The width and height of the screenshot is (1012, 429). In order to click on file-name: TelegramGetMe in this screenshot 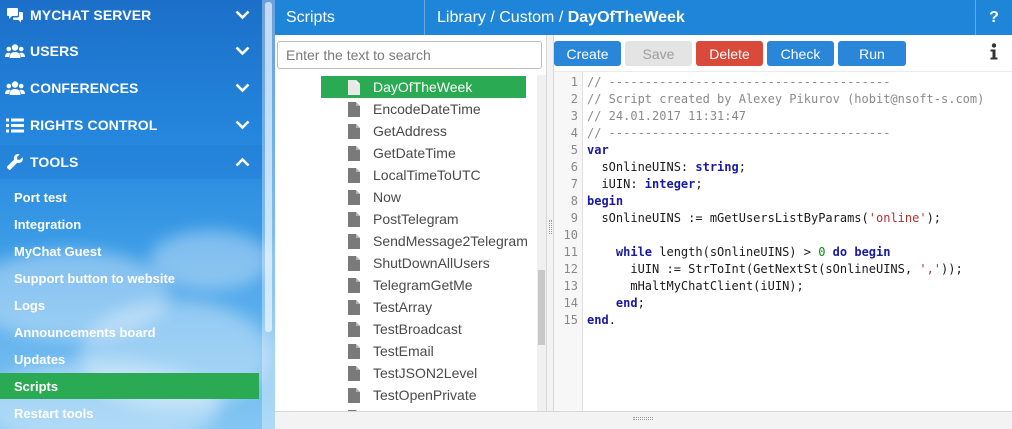, I will do `click(423, 285)`.